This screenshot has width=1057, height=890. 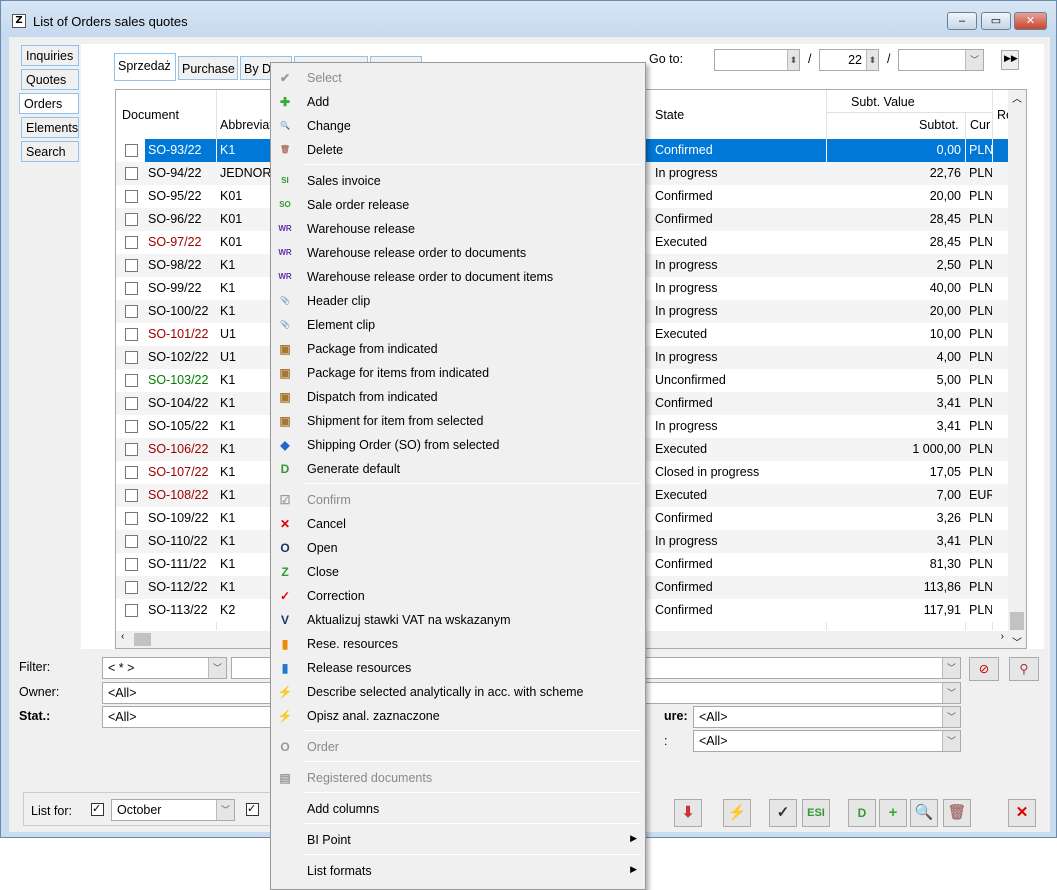 What do you see at coordinates (458, 716) in the screenshot?
I see `menu-item-opisz-anal-zaznaczone: ⚡ Opisz anal. zaznaczone` at bounding box center [458, 716].